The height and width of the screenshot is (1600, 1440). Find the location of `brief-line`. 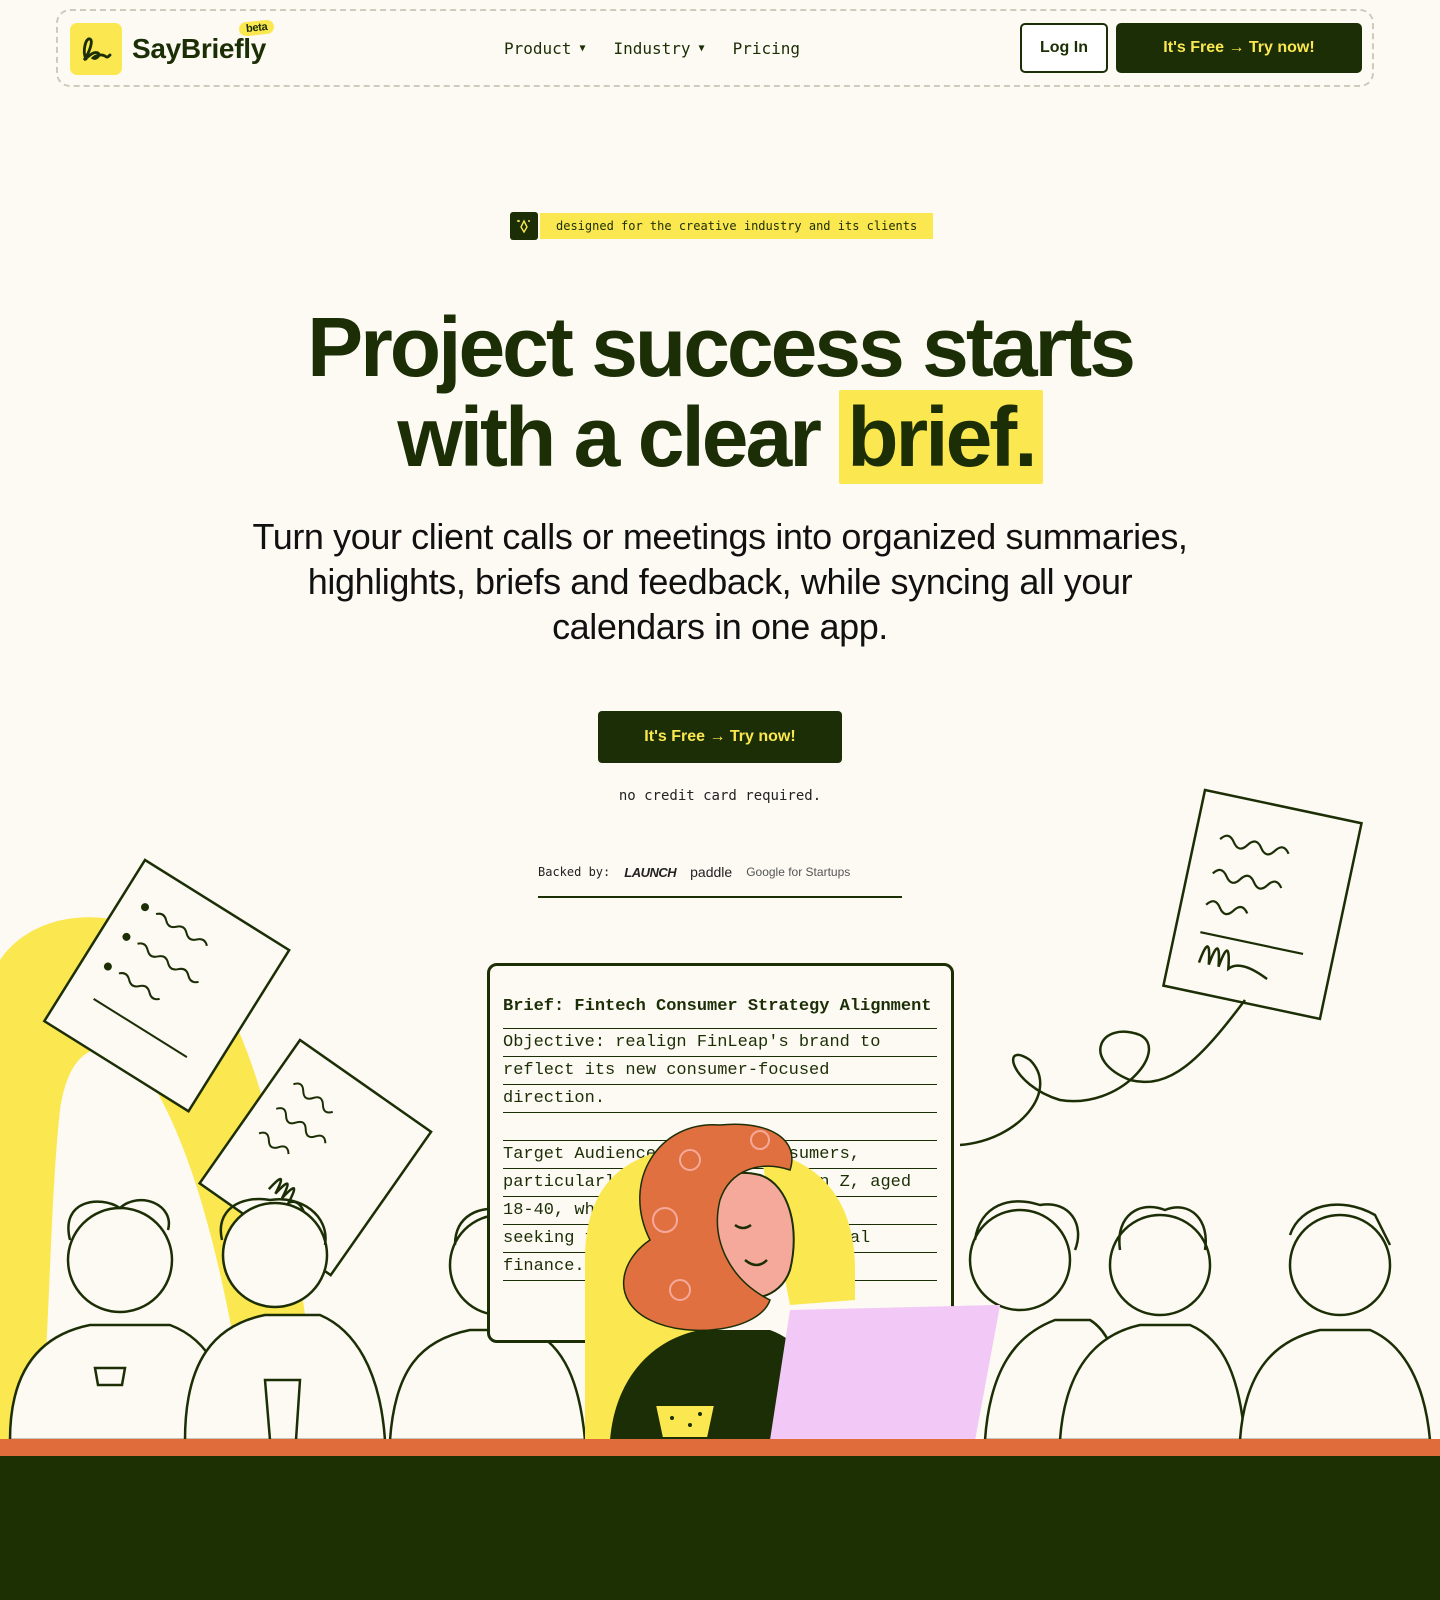

brief-line is located at coordinates (720, 1127).